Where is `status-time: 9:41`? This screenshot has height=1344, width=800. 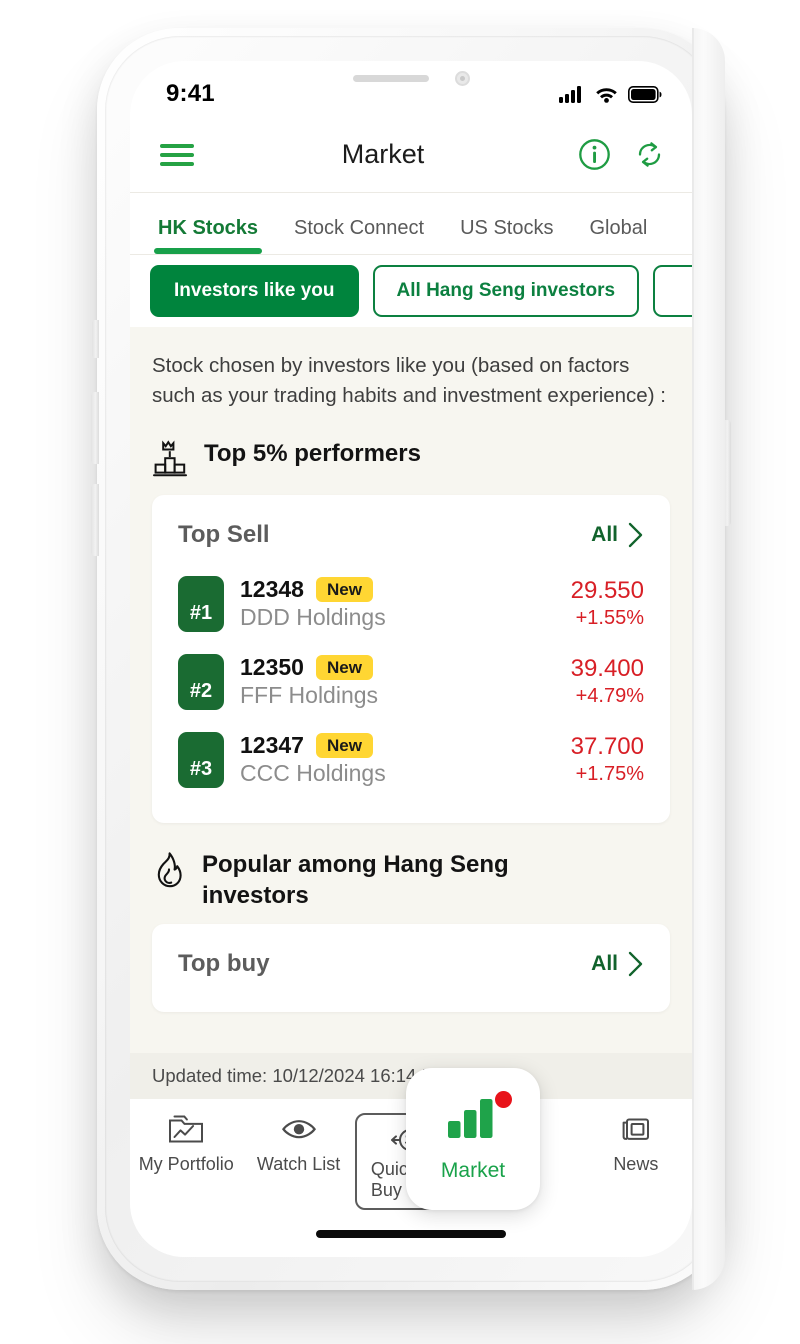
status-time: 9:41 is located at coordinates (190, 93).